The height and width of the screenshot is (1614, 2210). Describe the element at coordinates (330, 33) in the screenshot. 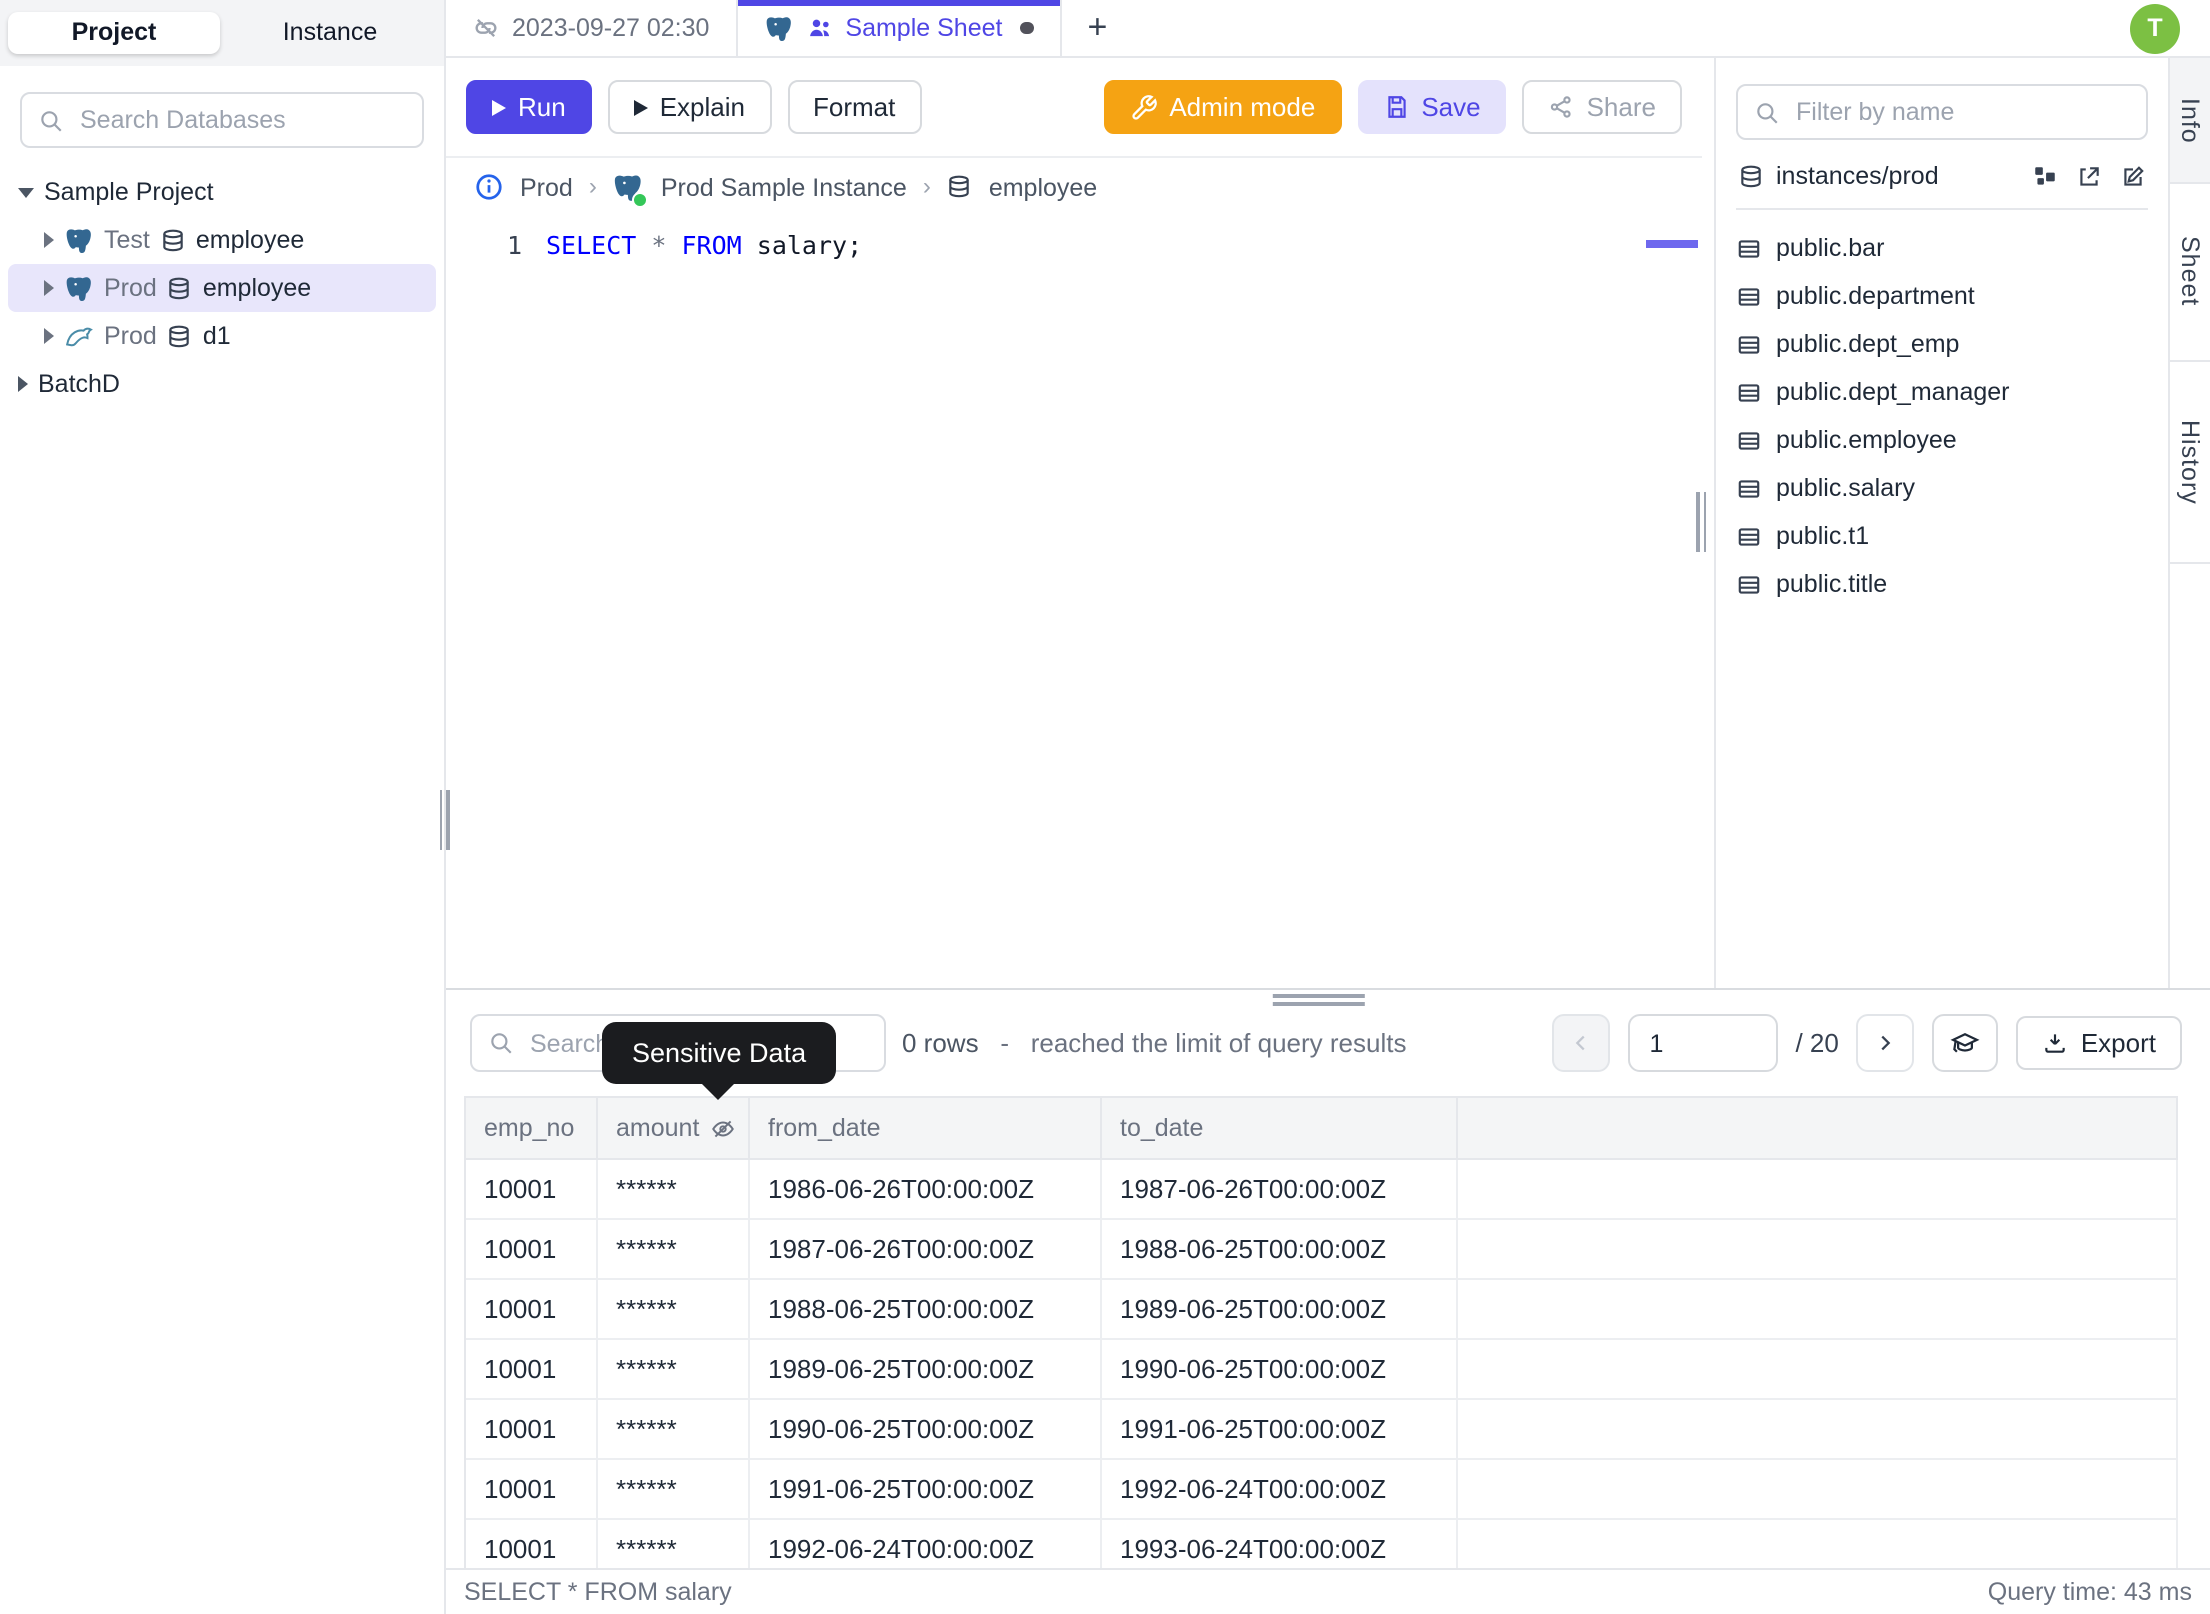

I see `tab-instance: Instance` at that location.